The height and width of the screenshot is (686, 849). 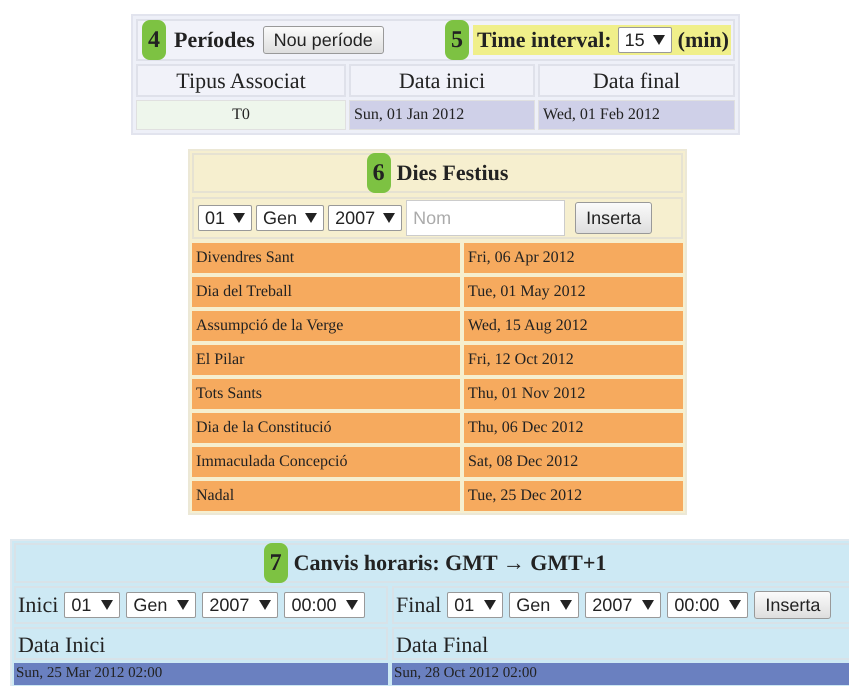 What do you see at coordinates (326, 258) in the screenshot?
I see `holiday-name: Divendres Sant` at bounding box center [326, 258].